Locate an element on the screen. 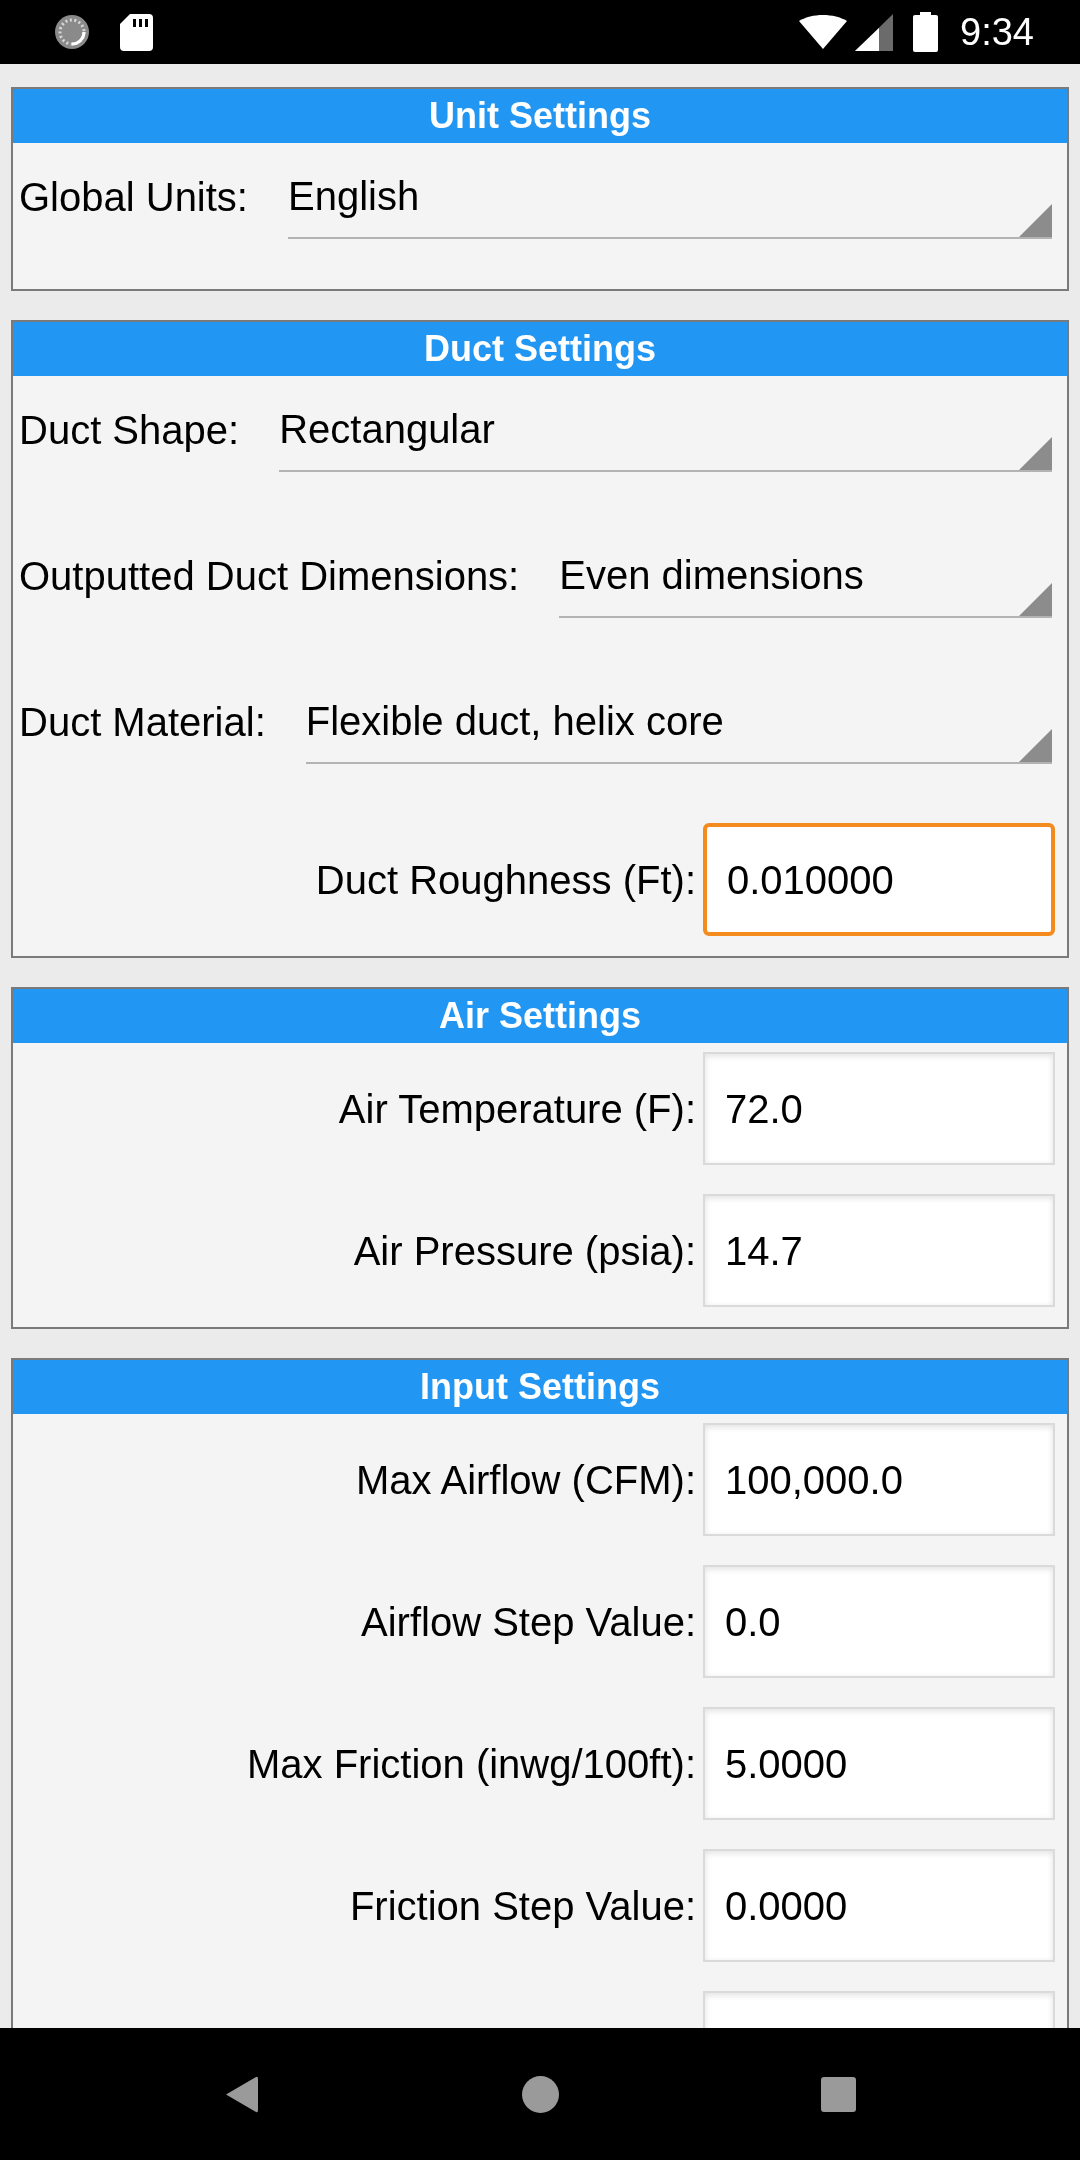 This screenshot has height=2160, width=1080. input-field: 0.0 is located at coordinates (879, 1621).